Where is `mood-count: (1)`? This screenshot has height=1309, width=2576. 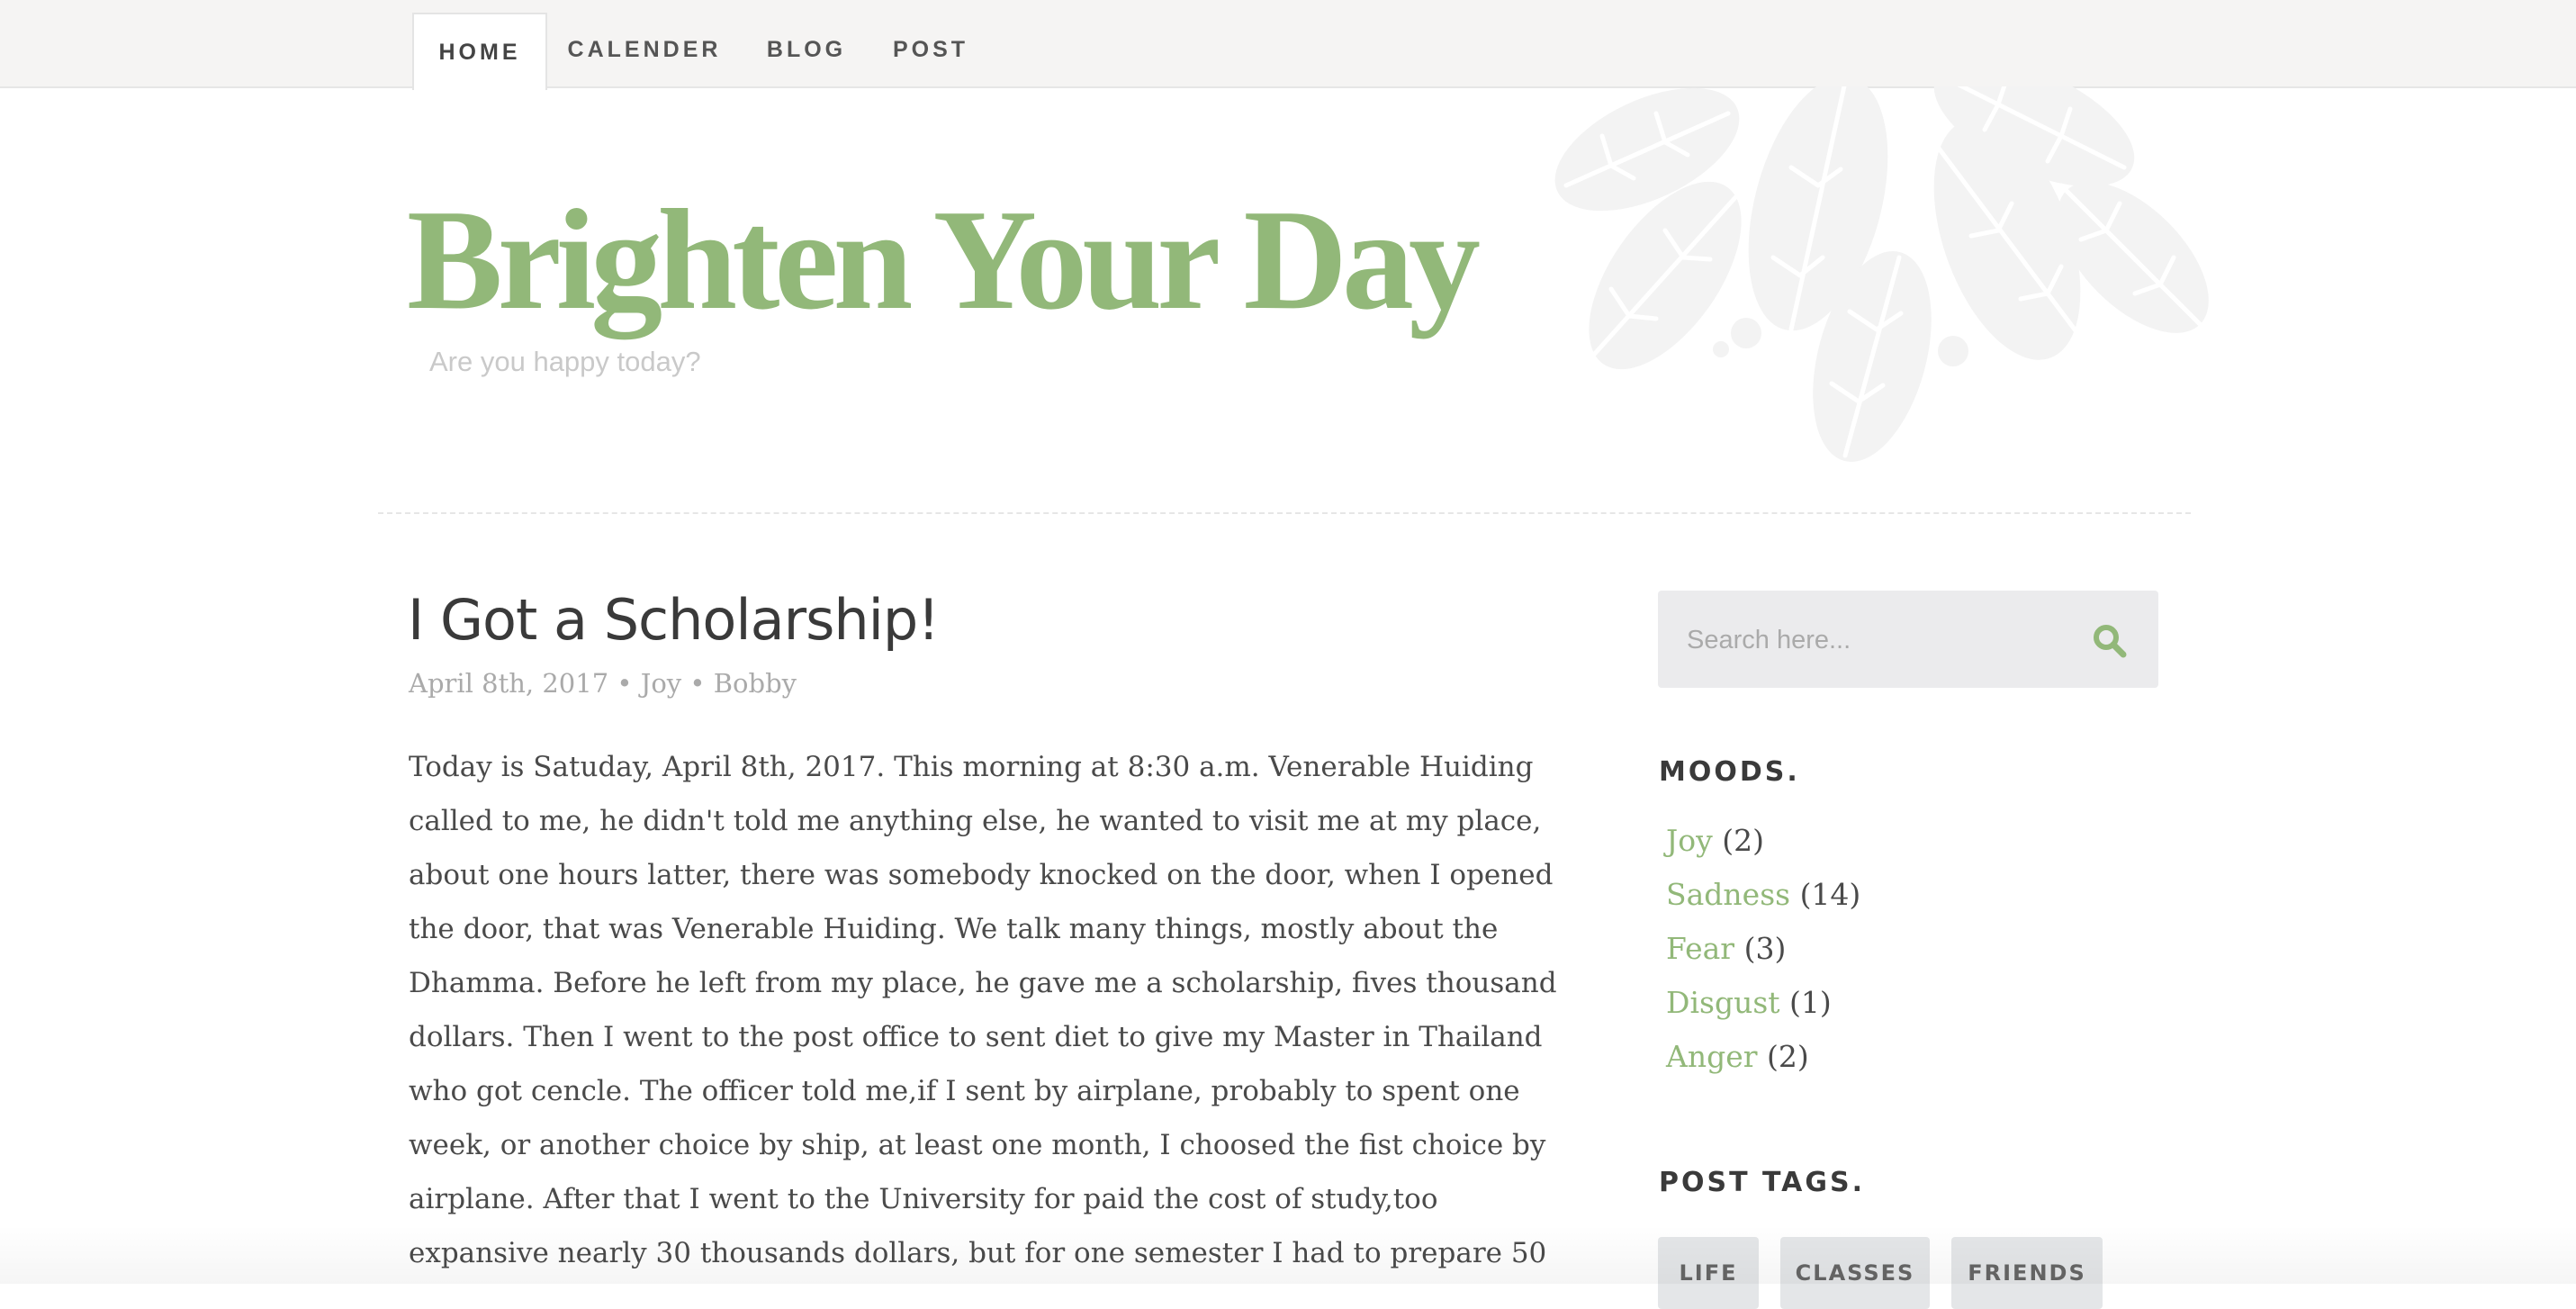
mood-count: (1) is located at coordinates (1810, 1002).